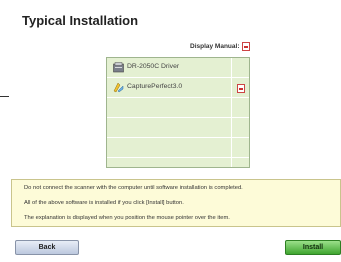 This screenshot has height=262, width=341. What do you see at coordinates (47, 247) in the screenshot?
I see `back-button: Back` at bounding box center [47, 247].